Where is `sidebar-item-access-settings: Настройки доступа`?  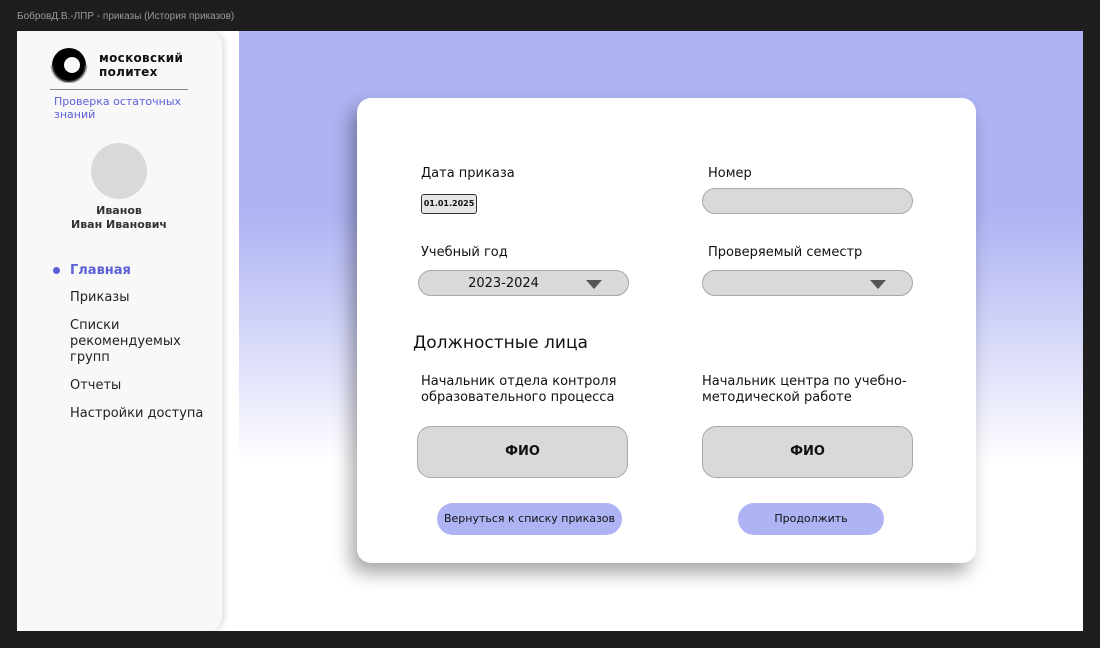 sidebar-item-access-settings: Настройки доступа is located at coordinates (140, 414).